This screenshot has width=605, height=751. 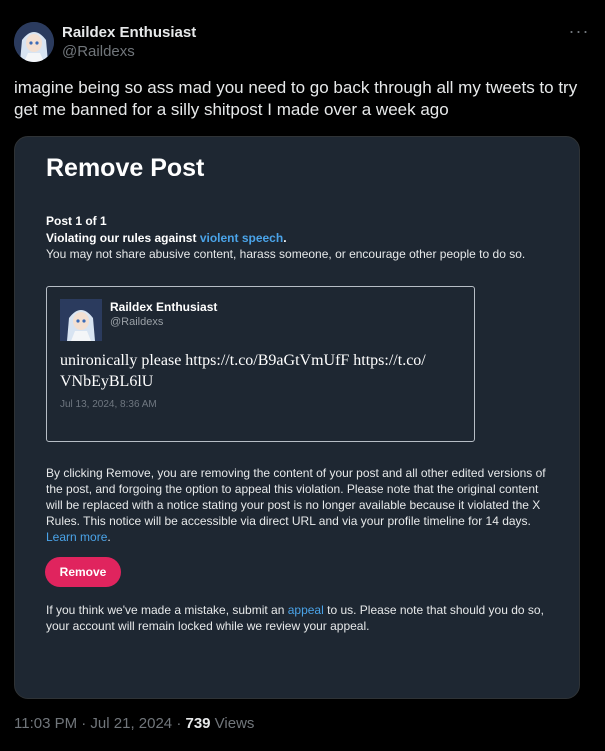 What do you see at coordinates (107, 381) in the screenshot?
I see `quoted-text-line2: VNbEyBL6lU` at bounding box center [107, 381].